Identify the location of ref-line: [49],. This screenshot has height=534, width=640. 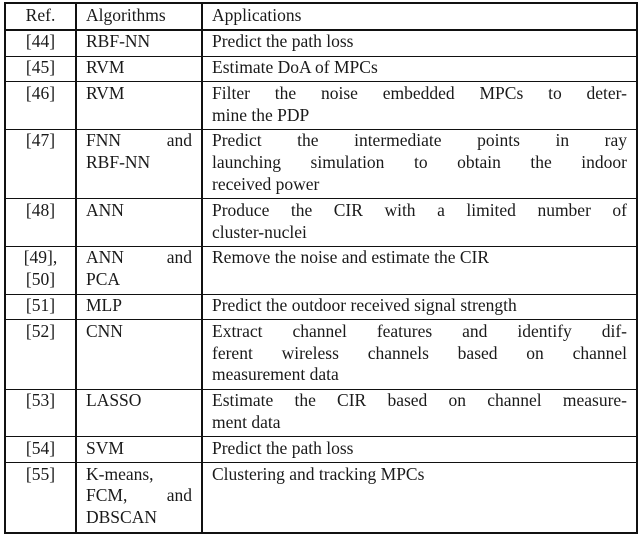
(40, 257).